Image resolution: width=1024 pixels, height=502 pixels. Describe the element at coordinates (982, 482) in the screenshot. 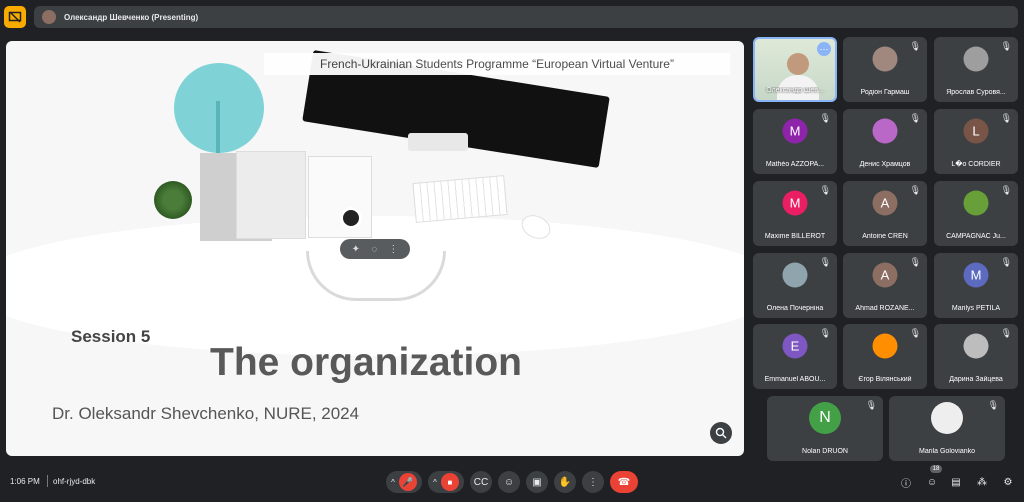

I see `activities-icon: ⁂` at that location.